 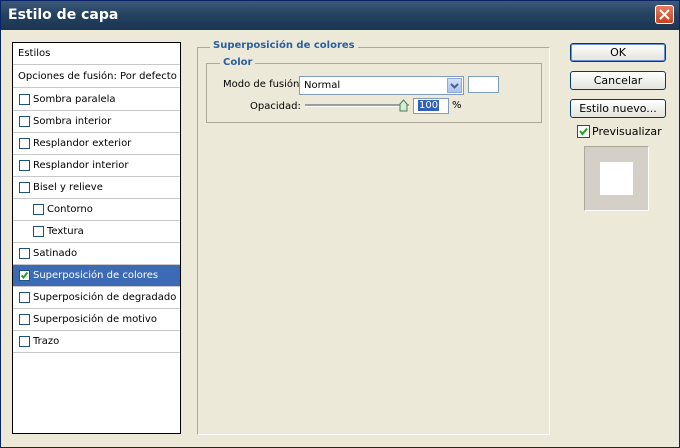 What do you see at coordinates (618, 80) in the screenshot?
I see `cancel-button: Cancelar` at bounding box center [618, 80].